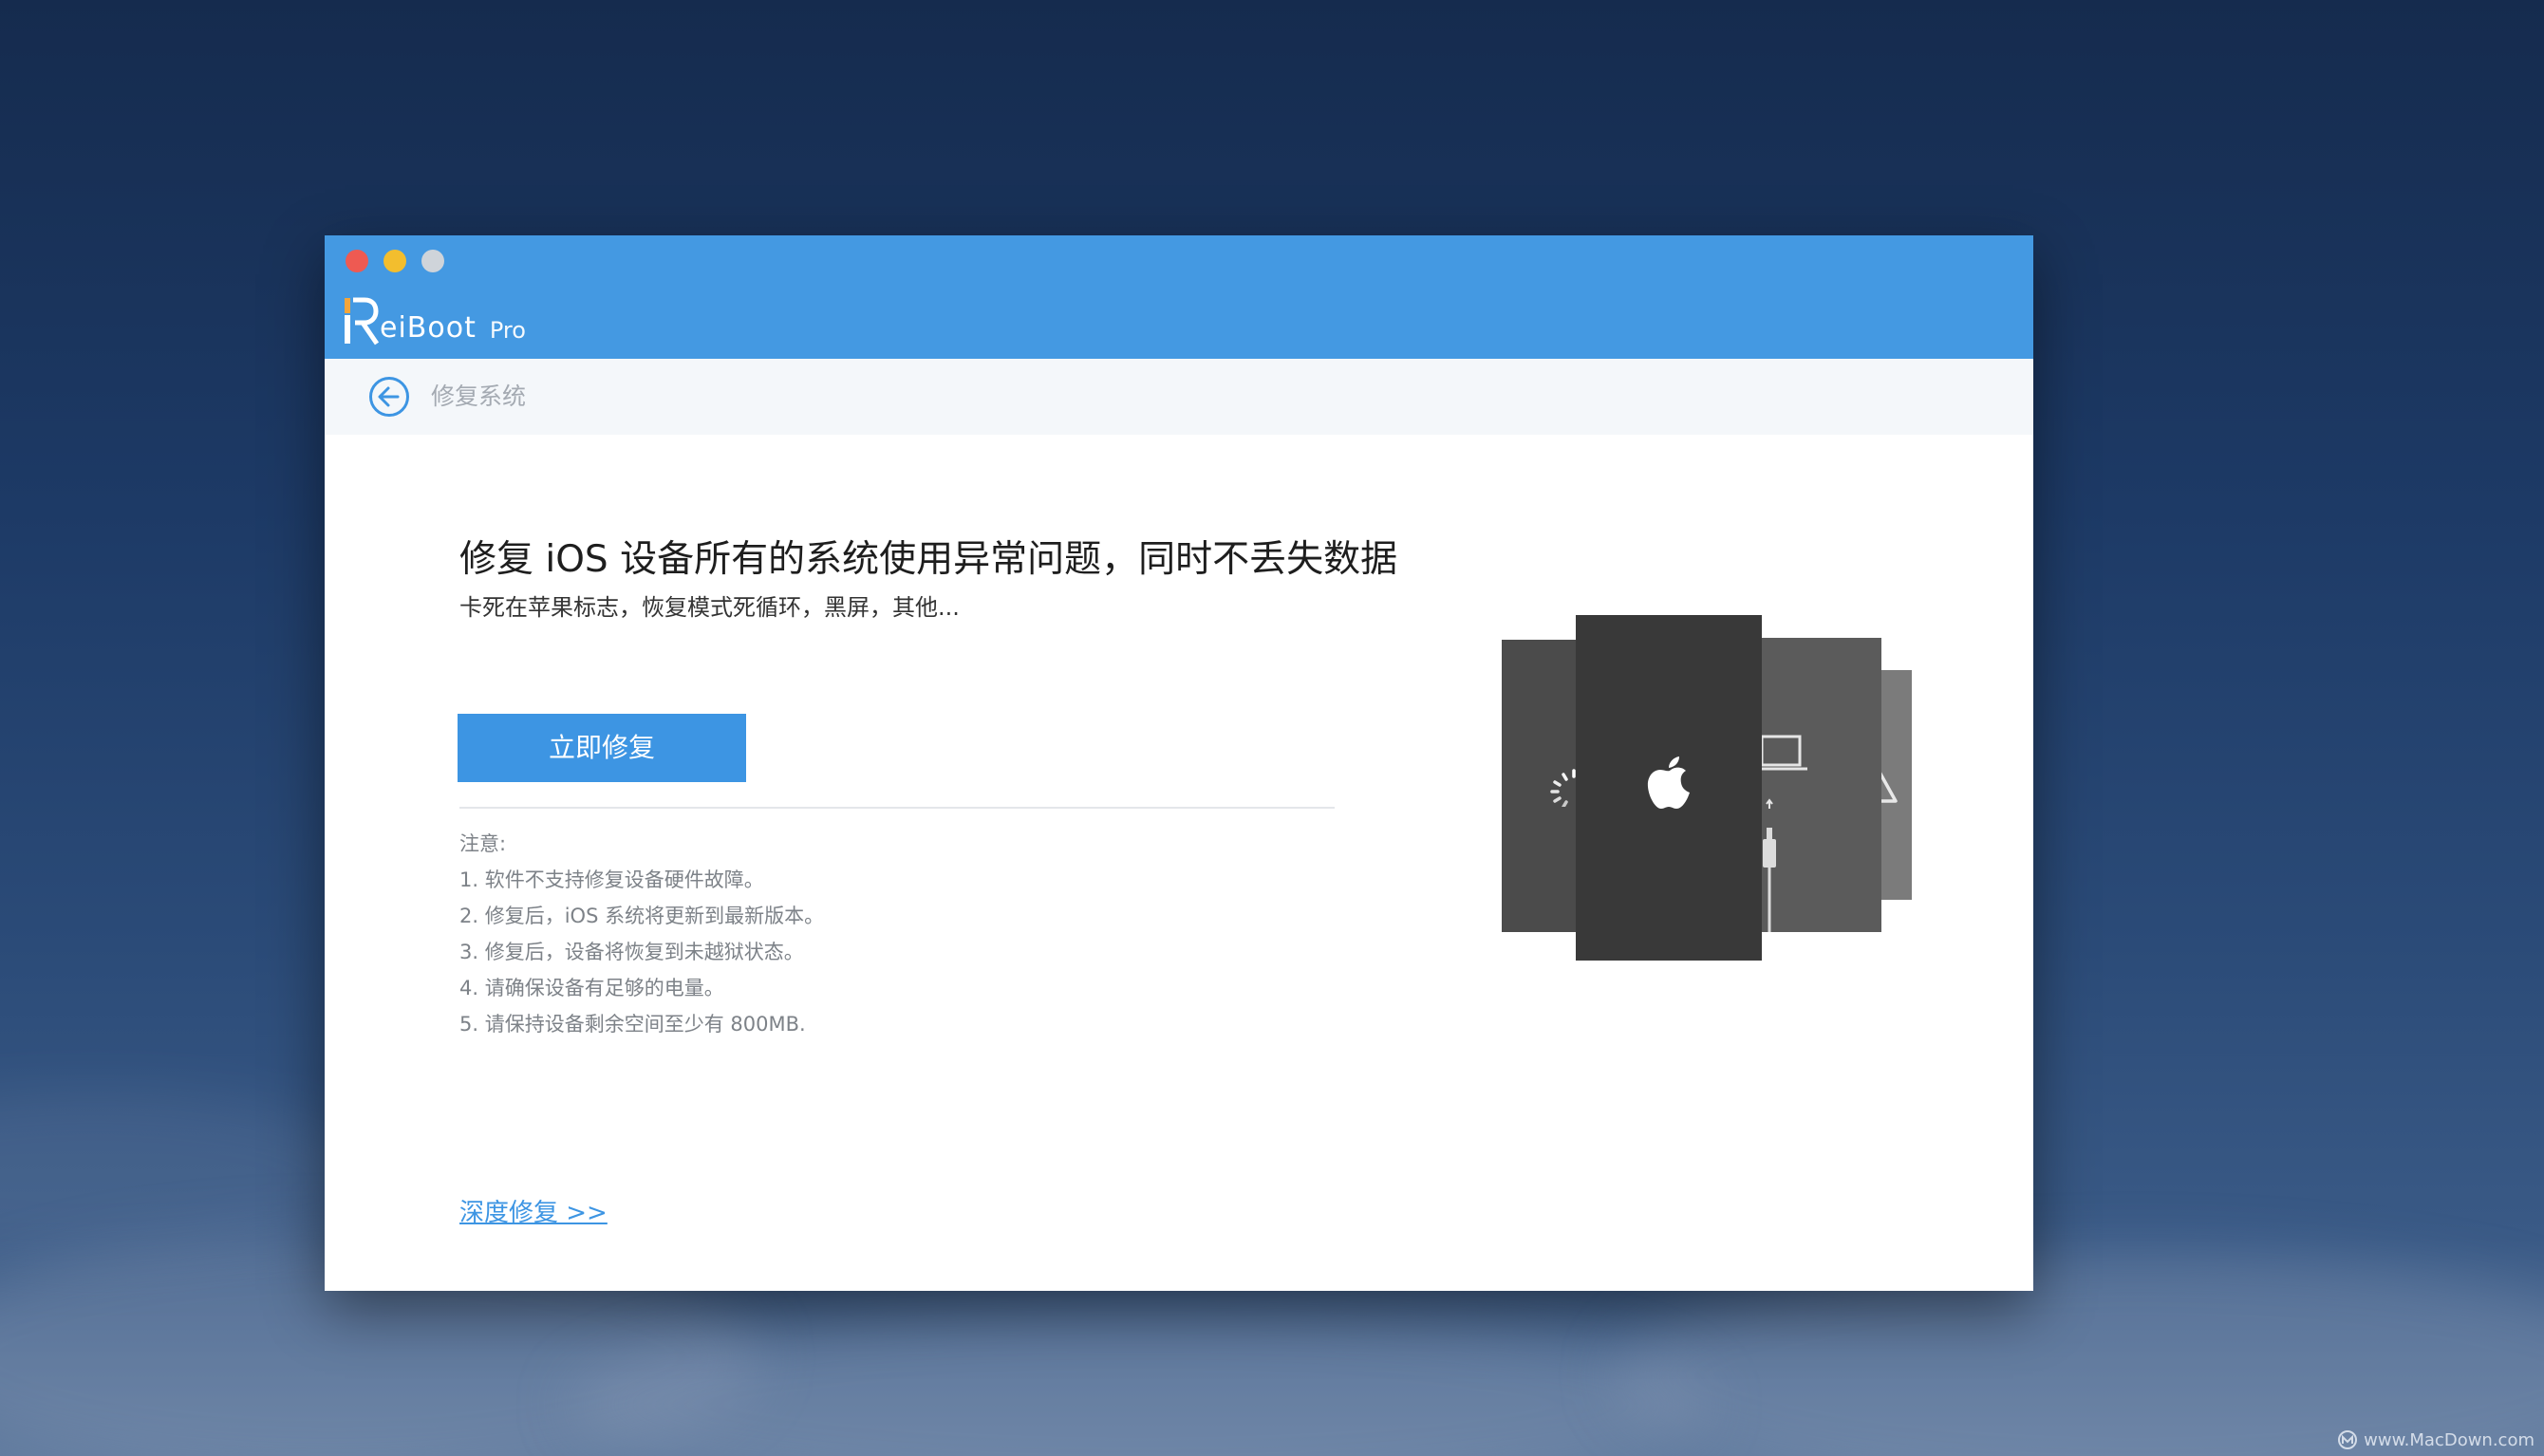 This screenshot has height=1456, width=2544. I want to click on cable-panel, so click(1817, 785).